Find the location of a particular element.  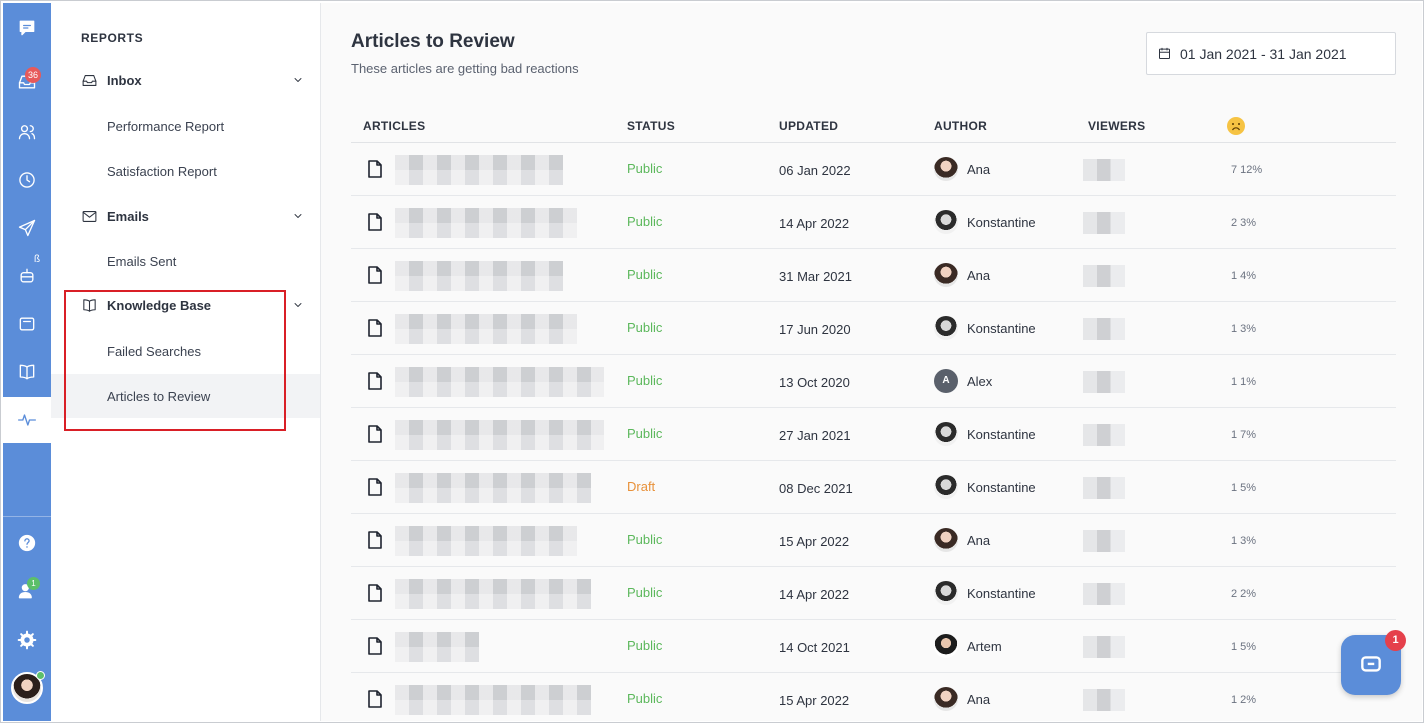

agents-icon is located at coordinates (27, 591).